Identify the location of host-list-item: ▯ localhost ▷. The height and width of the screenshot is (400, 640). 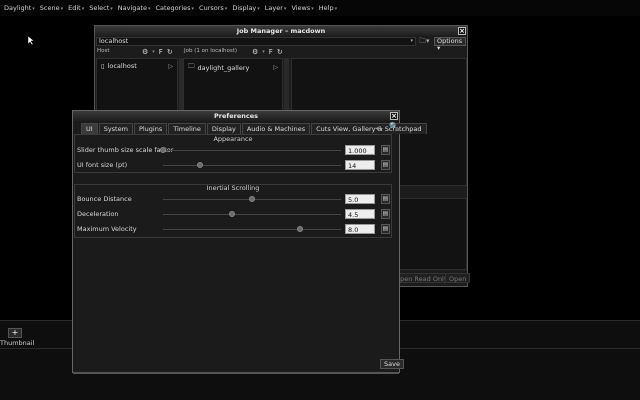
(137, 66).